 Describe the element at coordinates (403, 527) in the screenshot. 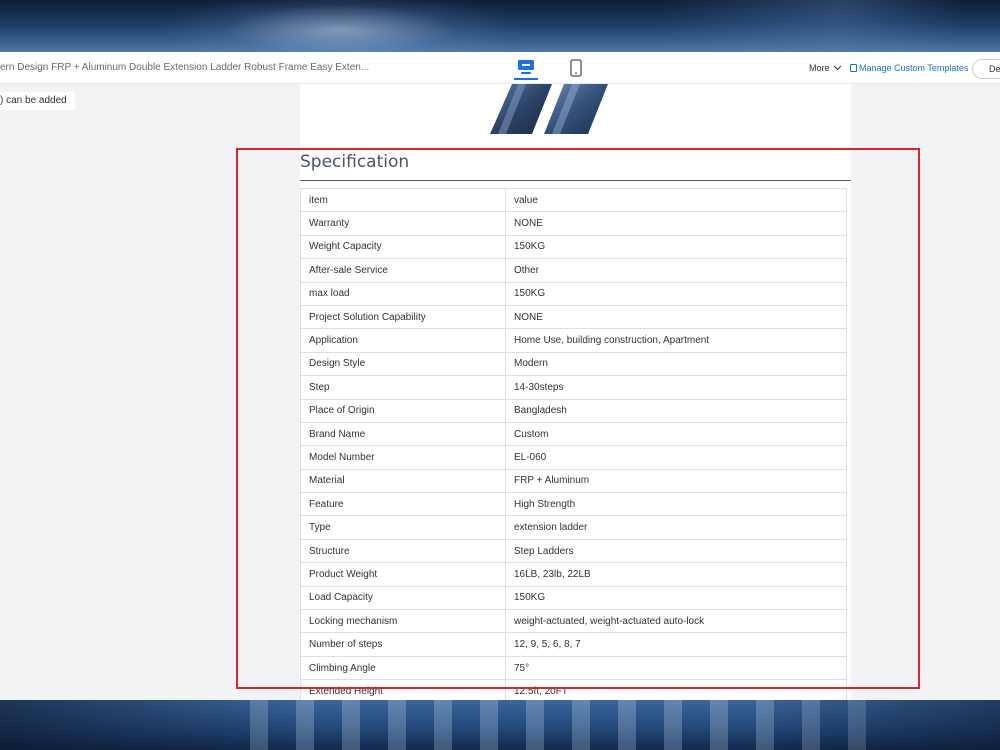

I see `spec-key-cell: Type` at that location.